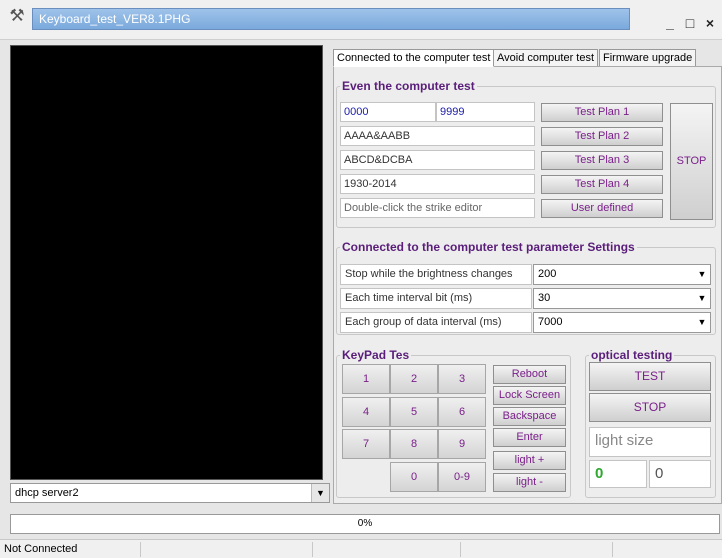 This screenshot has height=558, width=722. I want to click on key-3: 3, so click(462, 379).